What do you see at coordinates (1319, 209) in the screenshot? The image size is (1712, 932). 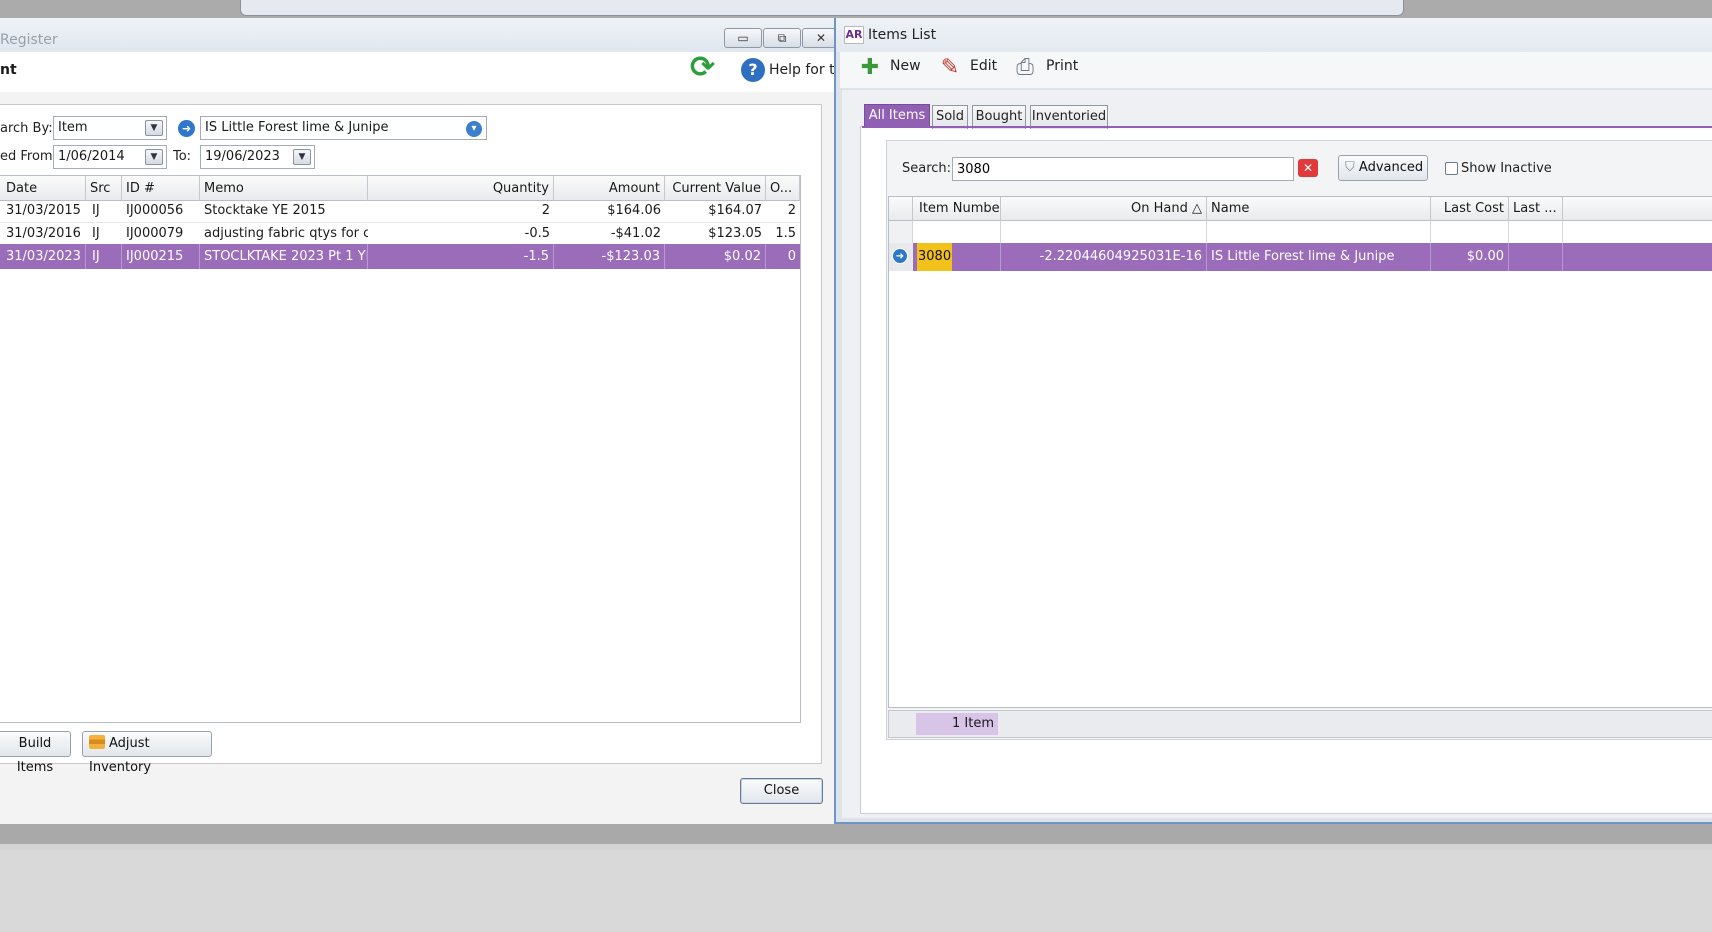 I see `col-name: Name` at bounding box center [1319, 209].